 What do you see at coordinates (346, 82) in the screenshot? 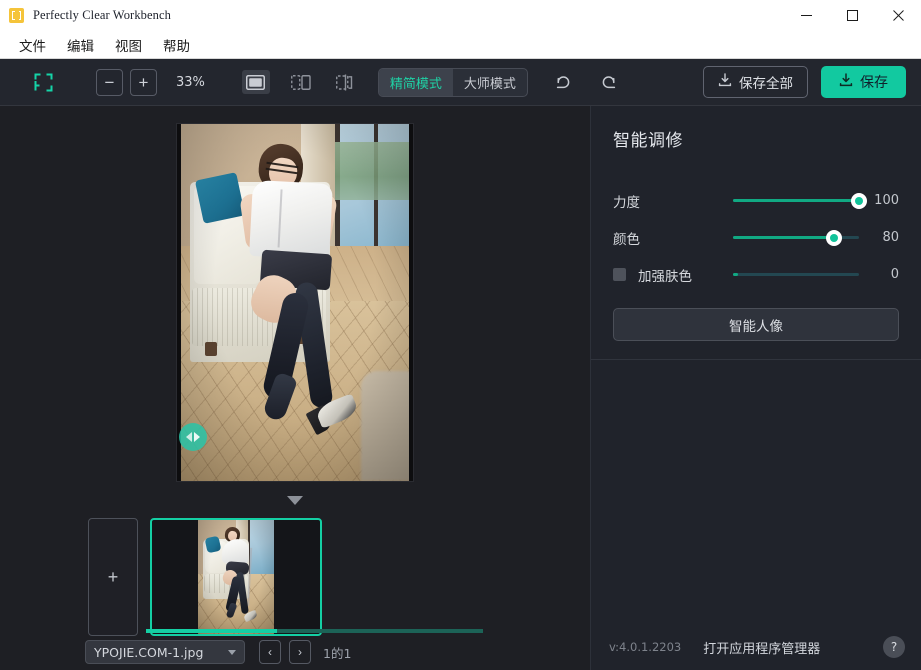
I see `overlay-compare-icon` at bounding box center [346, 82].